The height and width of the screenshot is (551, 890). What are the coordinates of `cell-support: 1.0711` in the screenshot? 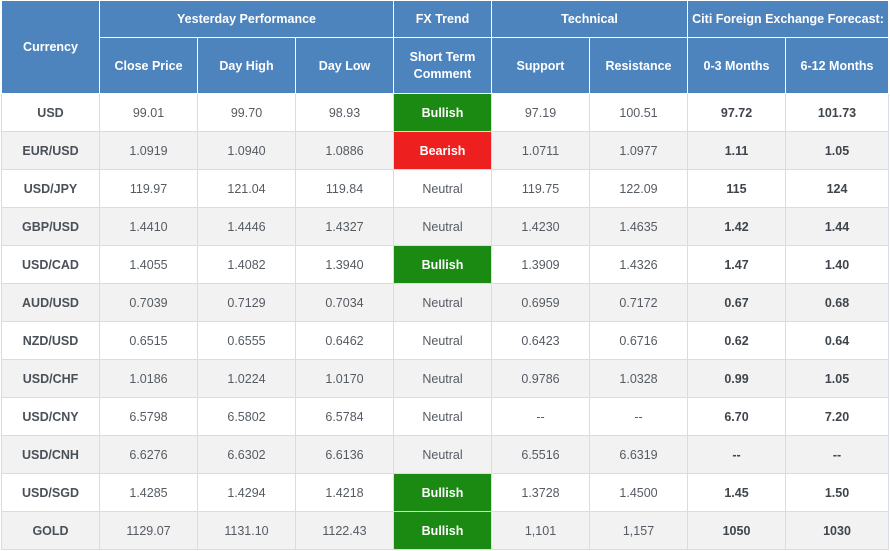 It's located at (540, 150).